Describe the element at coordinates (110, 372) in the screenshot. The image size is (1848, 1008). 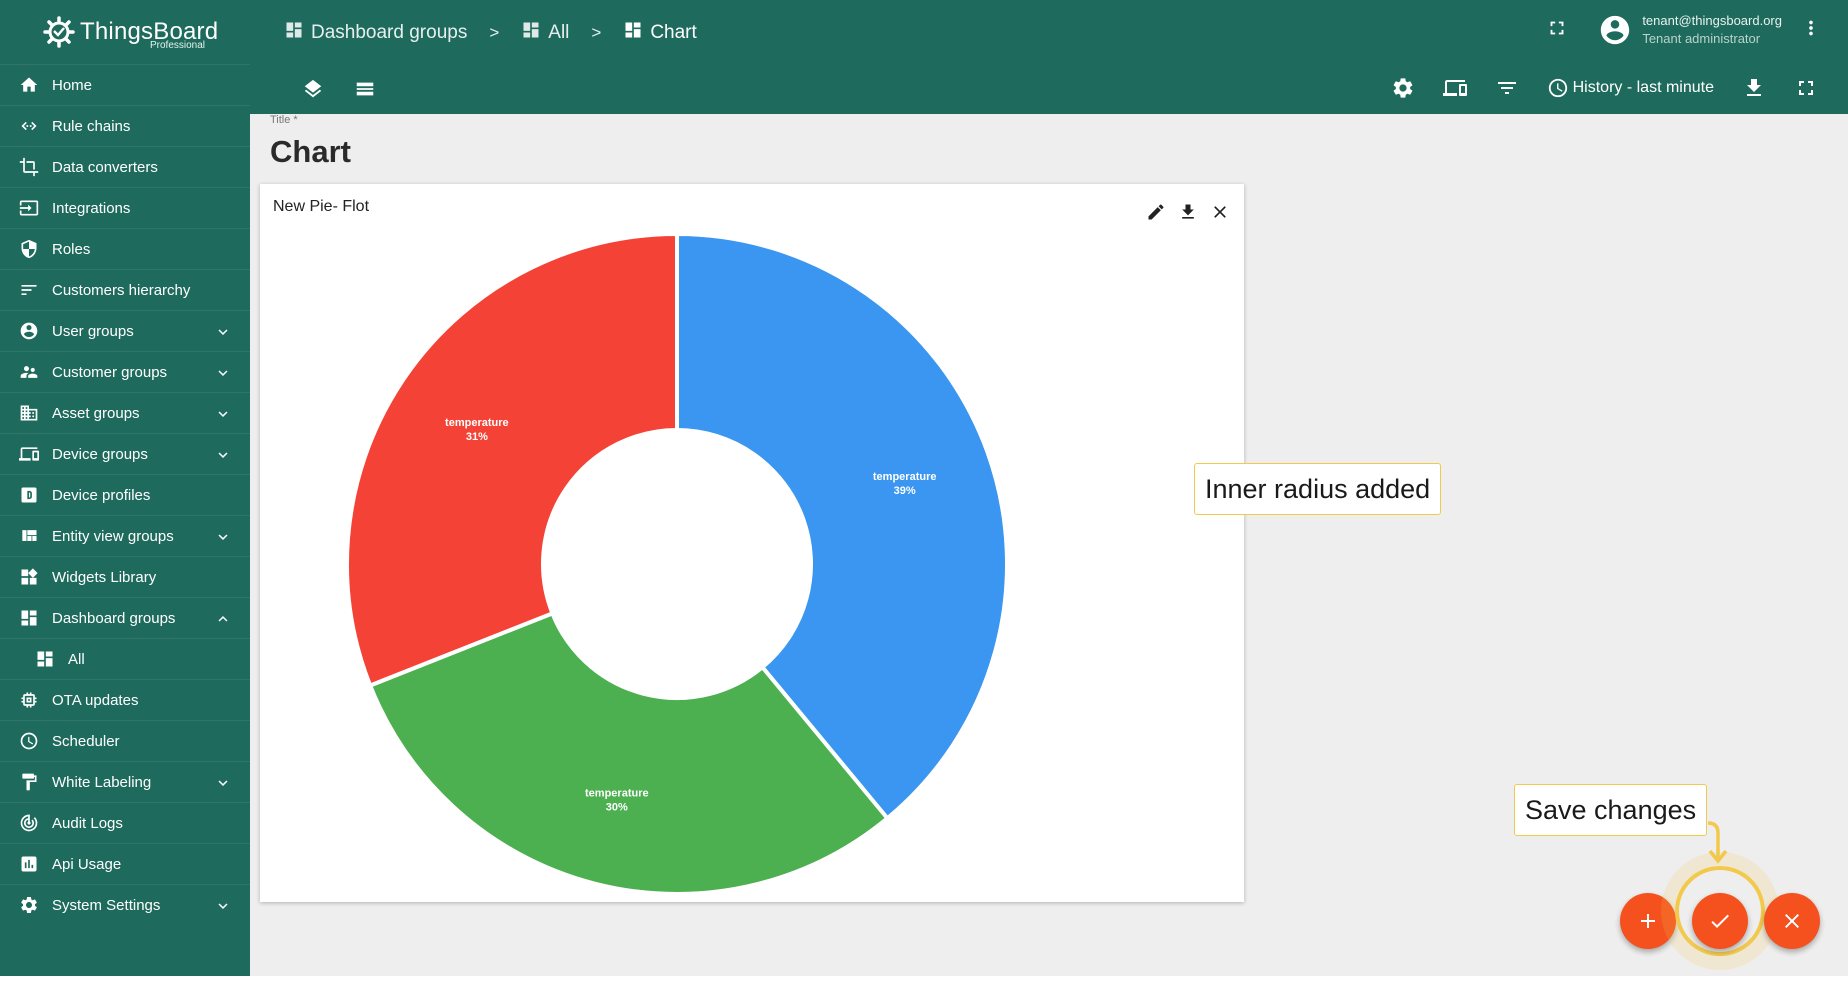
I see `sidebar-item-label: Customer groups` at that location.